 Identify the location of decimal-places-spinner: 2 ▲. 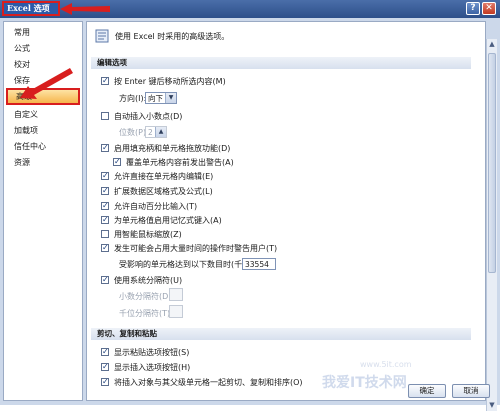
(156, 132).